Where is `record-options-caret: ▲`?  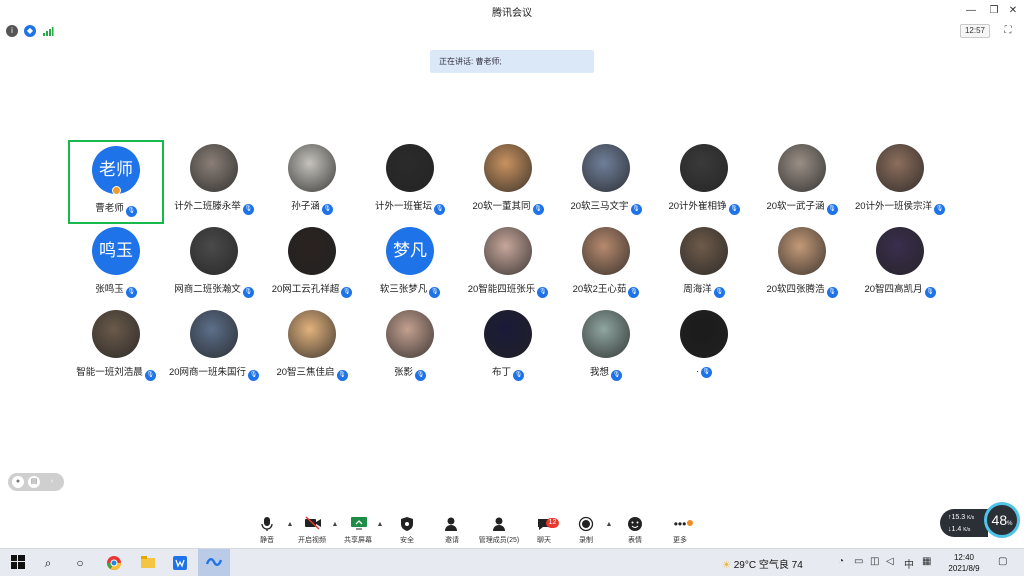 record-options-caret: ▲ is located at coordinates (609, 524).